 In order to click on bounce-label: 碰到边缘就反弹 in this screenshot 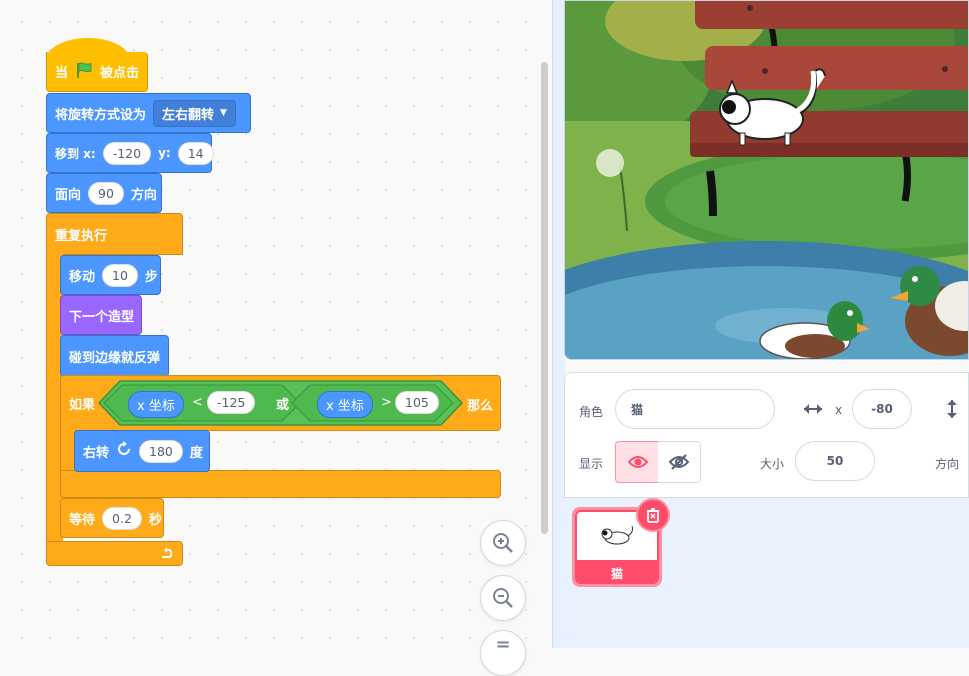, I will do `click(115, 358)`.